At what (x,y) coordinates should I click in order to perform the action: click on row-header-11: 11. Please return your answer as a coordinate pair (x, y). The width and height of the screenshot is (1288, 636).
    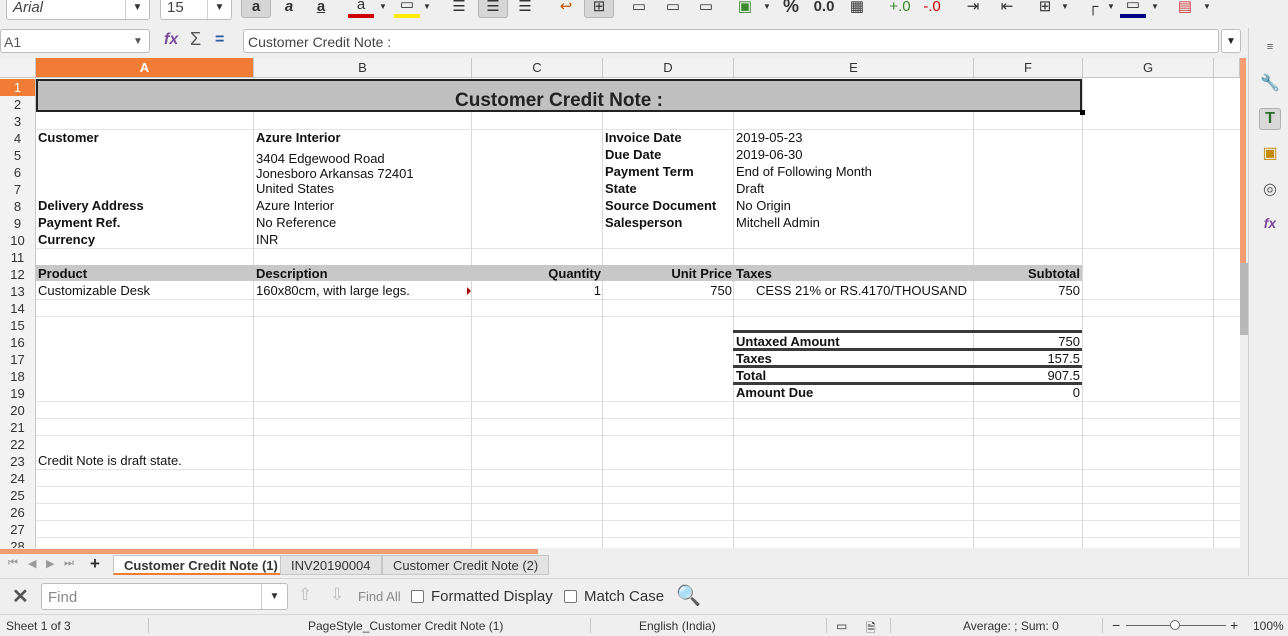
    Looking at the image, I should click on (18, 257).